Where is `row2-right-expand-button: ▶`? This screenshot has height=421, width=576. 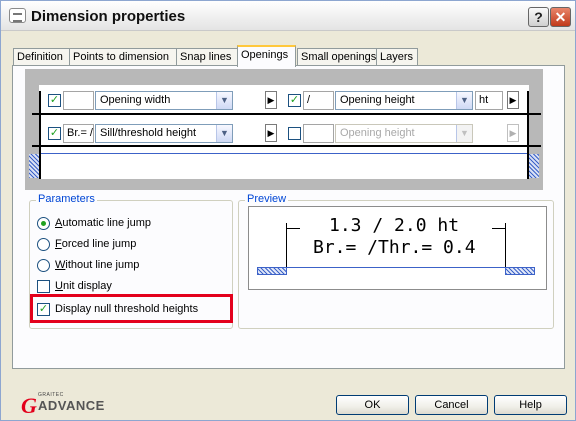 row2-right-expand-button: ▶ is located at coordinates (513, 133).